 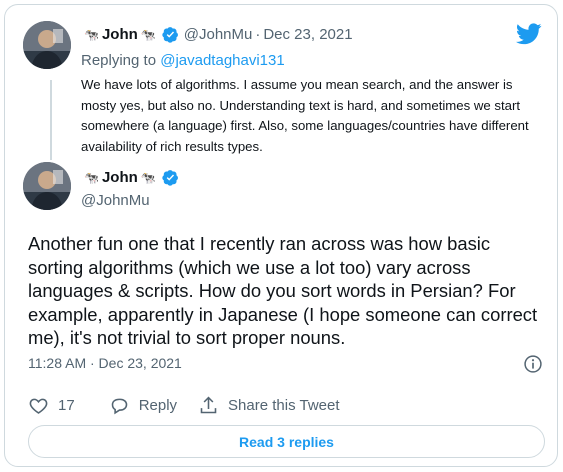 I want to click on info-icon, so click(x=533, y=364).